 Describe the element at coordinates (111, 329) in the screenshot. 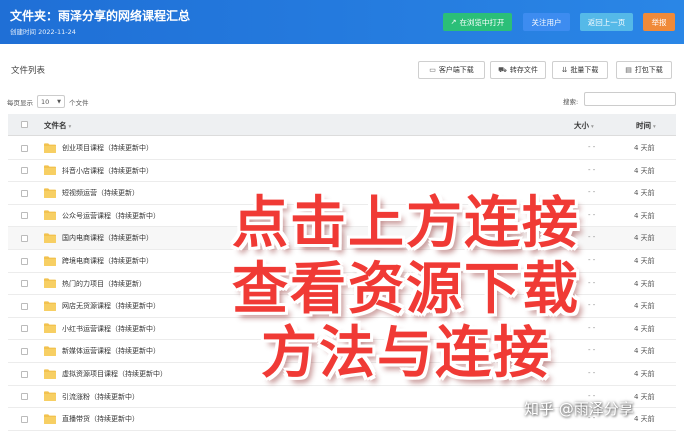

I see `file-name-link: 小红书运营课程（持续更新中）` at that location.